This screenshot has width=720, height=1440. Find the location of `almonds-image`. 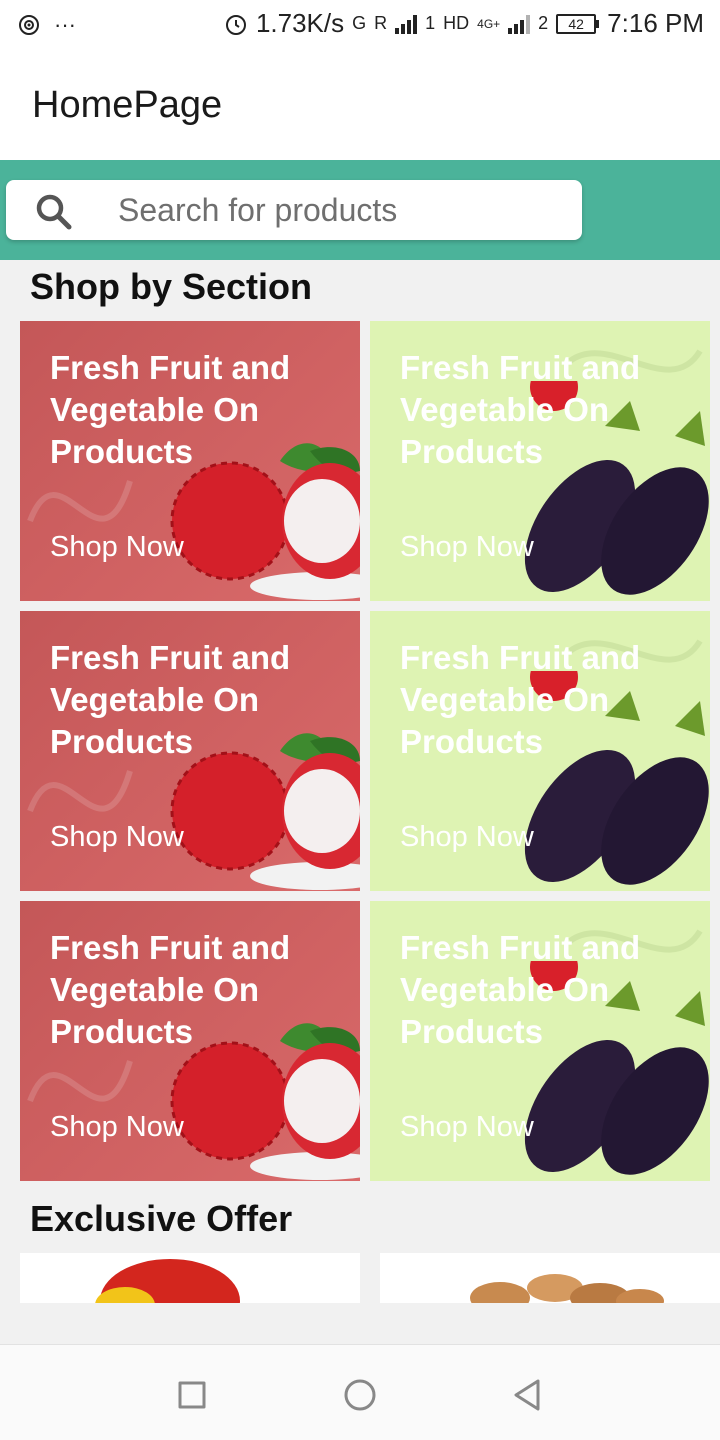

almonds-image is located at coordinates (567, 1288).